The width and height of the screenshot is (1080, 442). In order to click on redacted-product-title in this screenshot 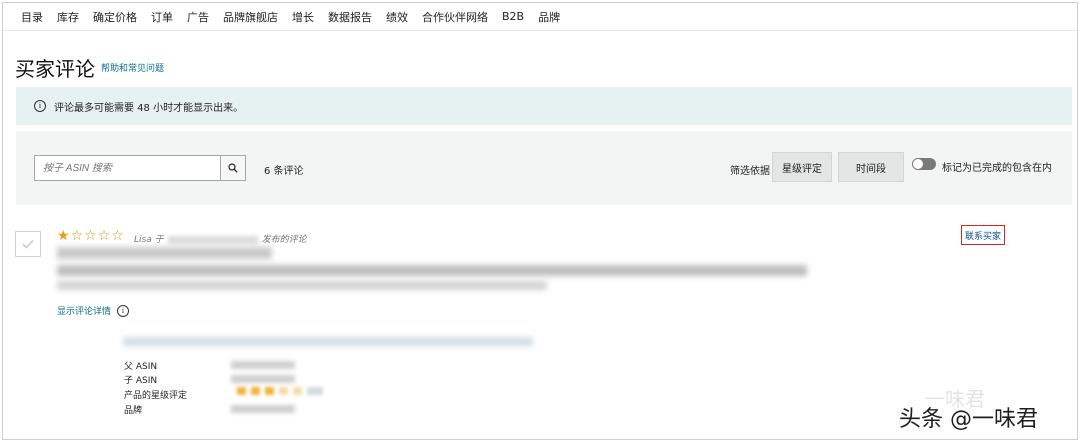, I will do `click(328, 341)`.